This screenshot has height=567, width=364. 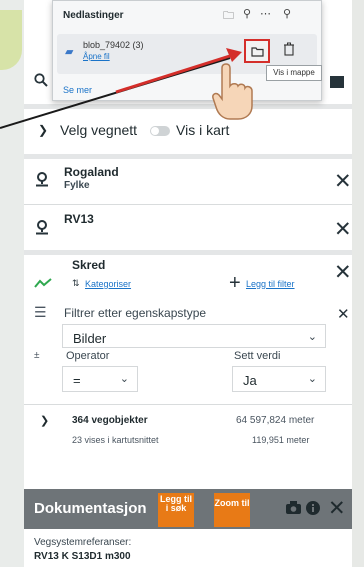 What do you see at coordinates (121, 88) in the screenshot?
I see `annotation-arrow` at bounding box center [121, 88].